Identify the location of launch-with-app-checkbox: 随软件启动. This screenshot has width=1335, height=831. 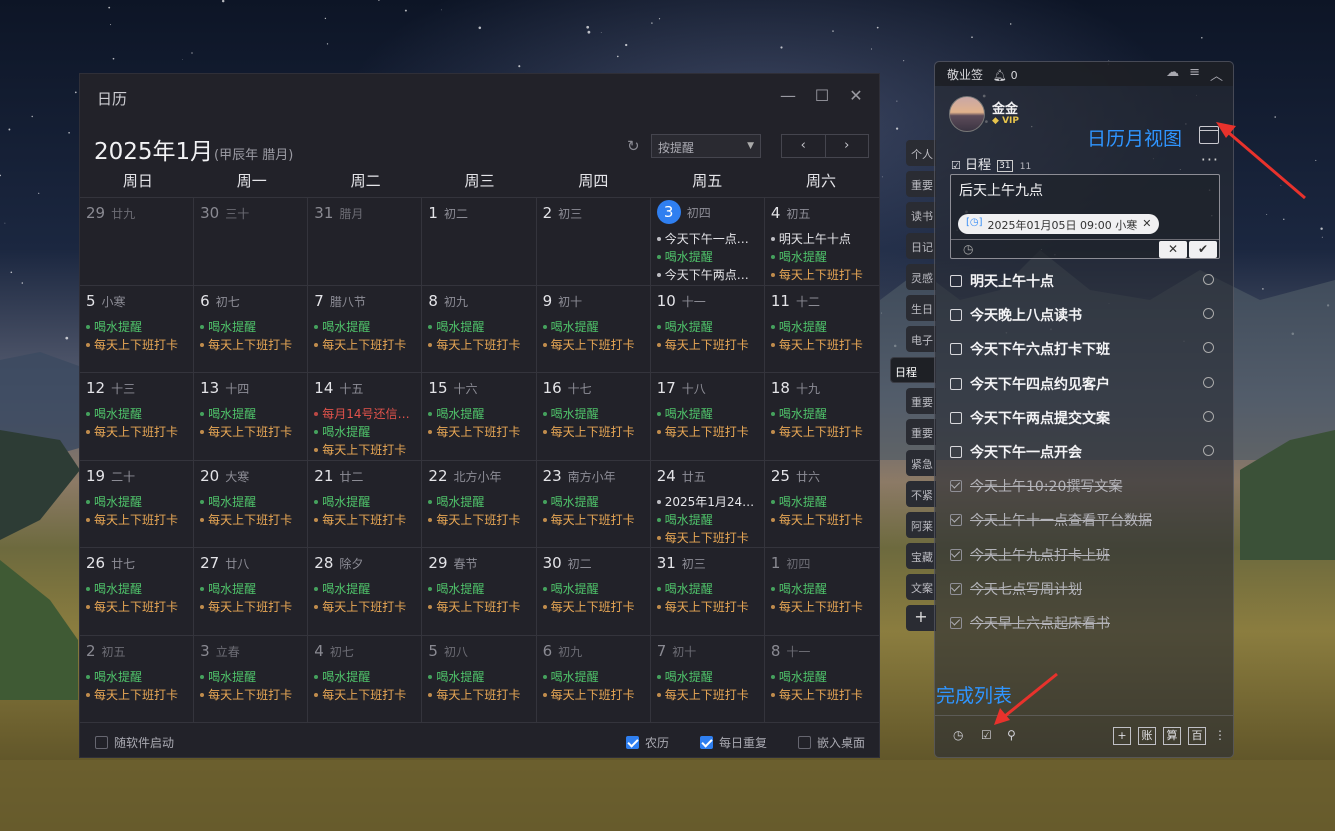
(134, 742).